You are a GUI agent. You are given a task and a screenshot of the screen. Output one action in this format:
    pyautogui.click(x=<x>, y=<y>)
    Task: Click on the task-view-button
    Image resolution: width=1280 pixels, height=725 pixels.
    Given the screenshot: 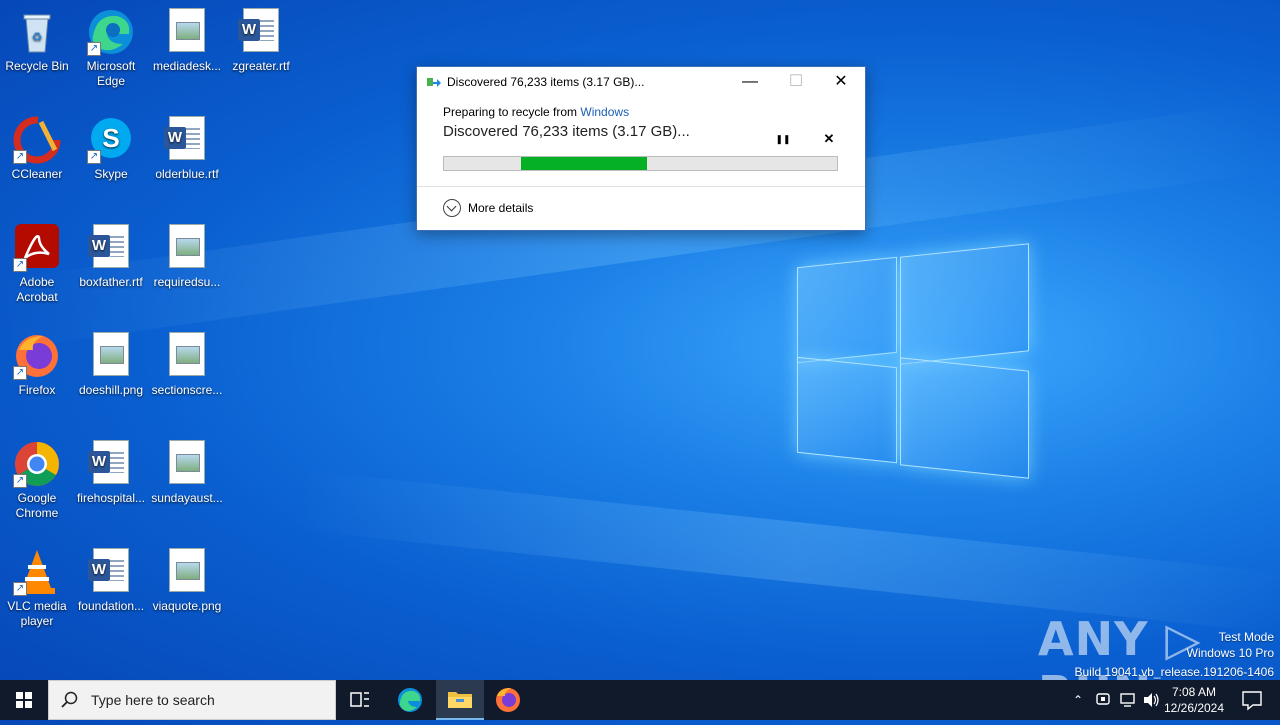 What is the action you would take?
    pyautogui.click(x=360, y=700)
    